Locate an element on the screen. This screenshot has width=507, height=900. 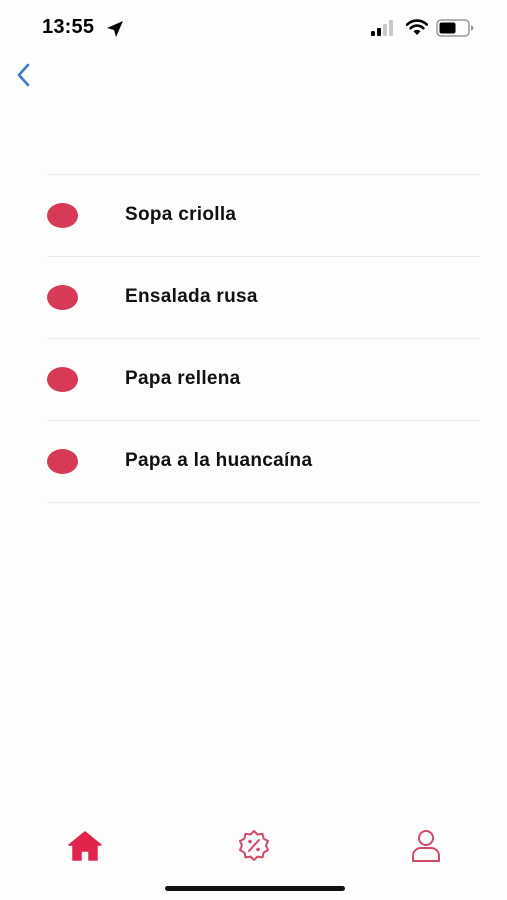
status-bar: 13:55 is located at coordinates (253, 28).